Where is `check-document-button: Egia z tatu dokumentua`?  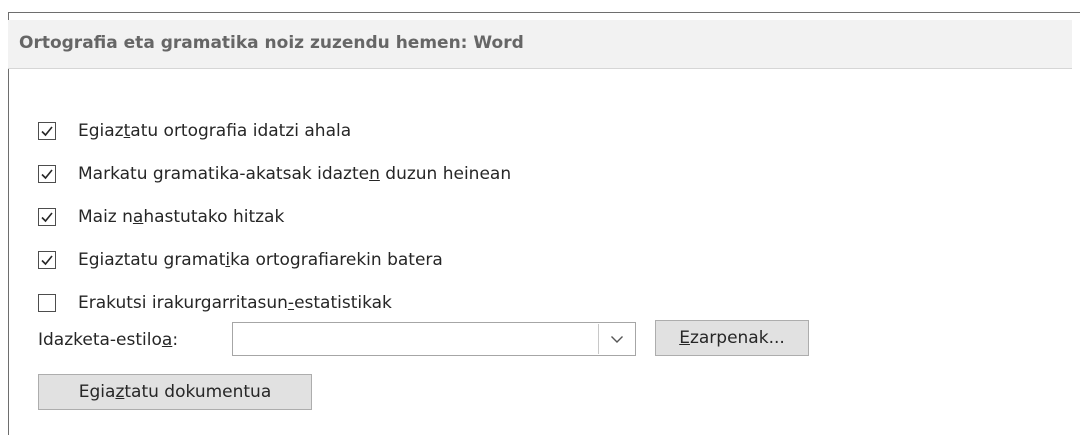 check-document-button: Egia z tatu dokumentua is located at coordinates (175, 392).